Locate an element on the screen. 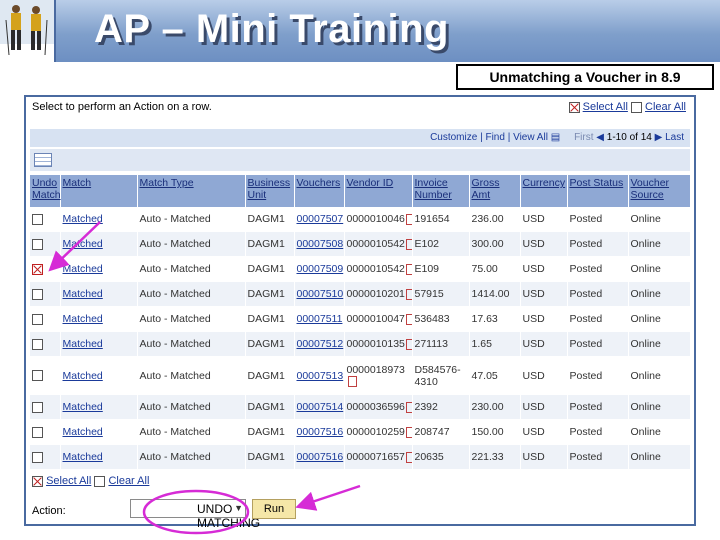 The image size is (720, 540). invoice-number-cell: 57915 is located at coordinates (429, 294).